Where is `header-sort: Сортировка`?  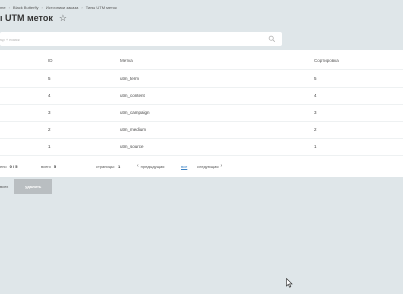
header-sort: Сортировка is located at coordinates (326, 60).